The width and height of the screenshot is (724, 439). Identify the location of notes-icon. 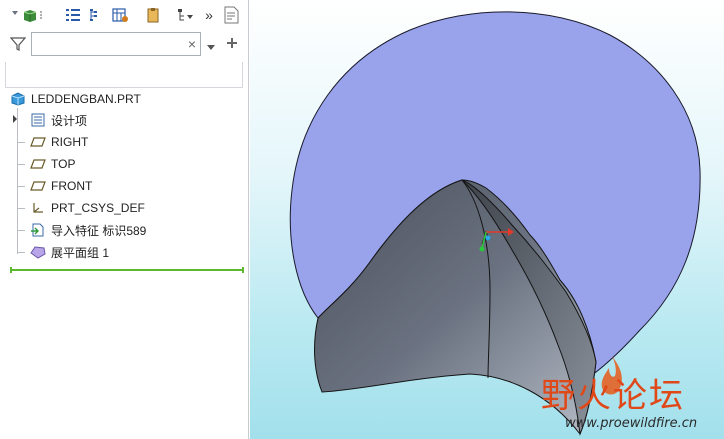
(232, 15).